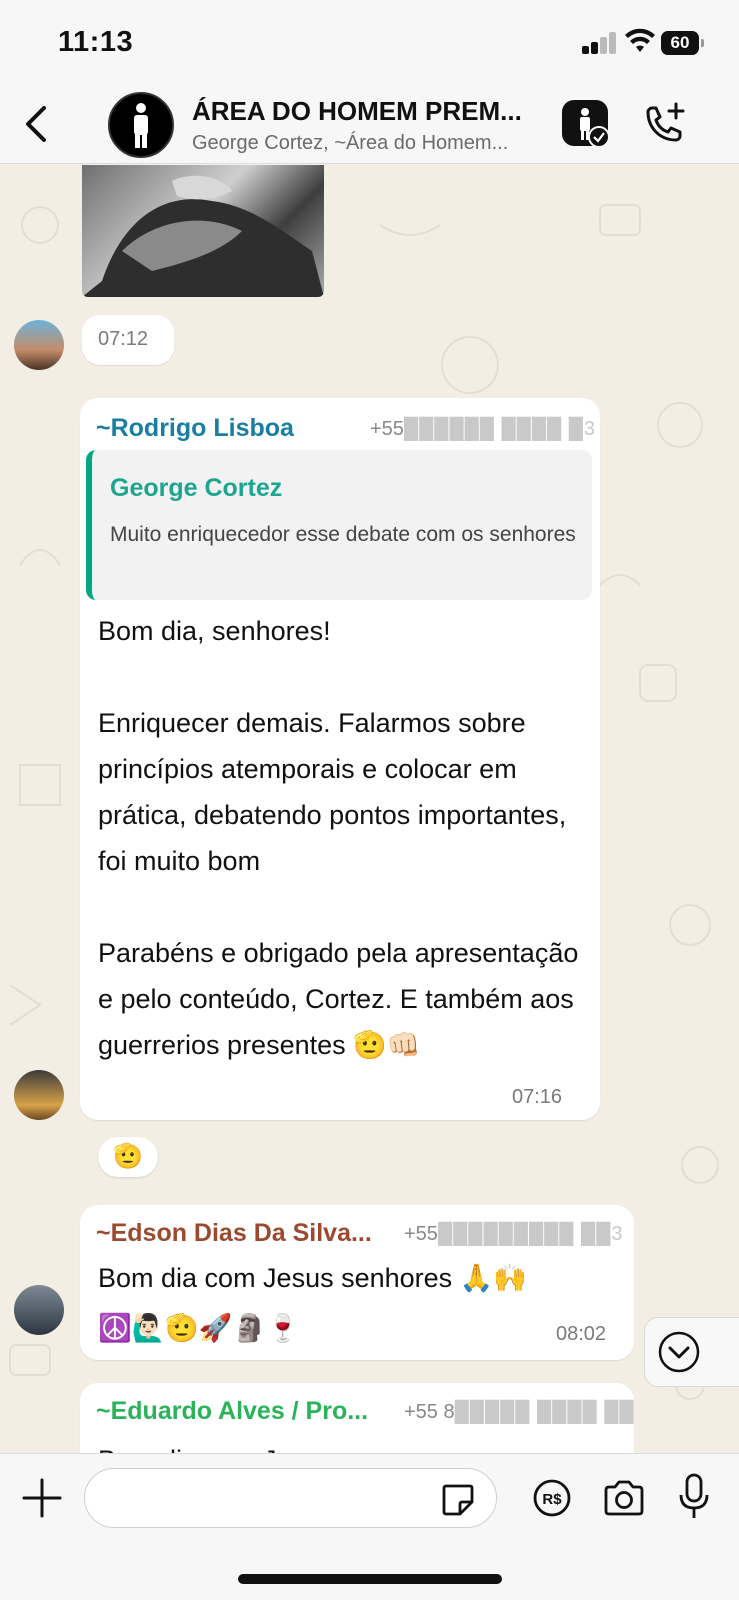 Image resolution: width=739 pixels, height=1600 pixels. I want to click on chevron-down-icon, so click(679, 1352).